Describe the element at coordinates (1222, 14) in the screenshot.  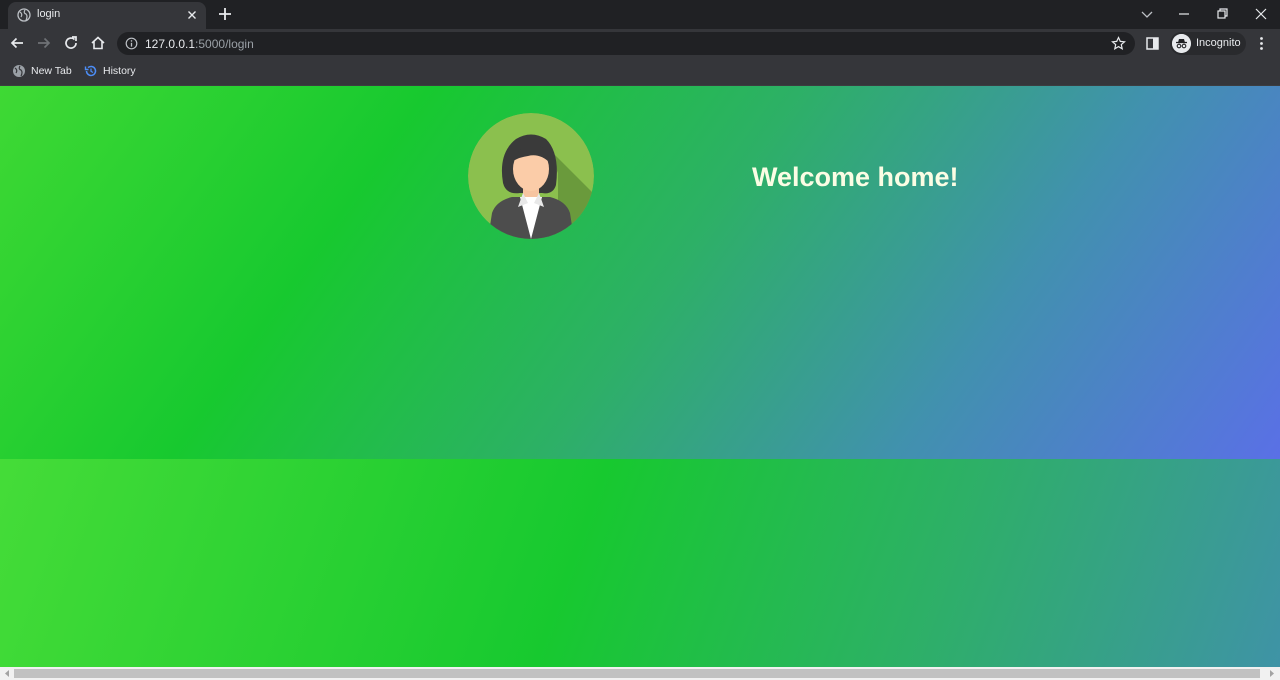
I see `restore-icon` at that location.